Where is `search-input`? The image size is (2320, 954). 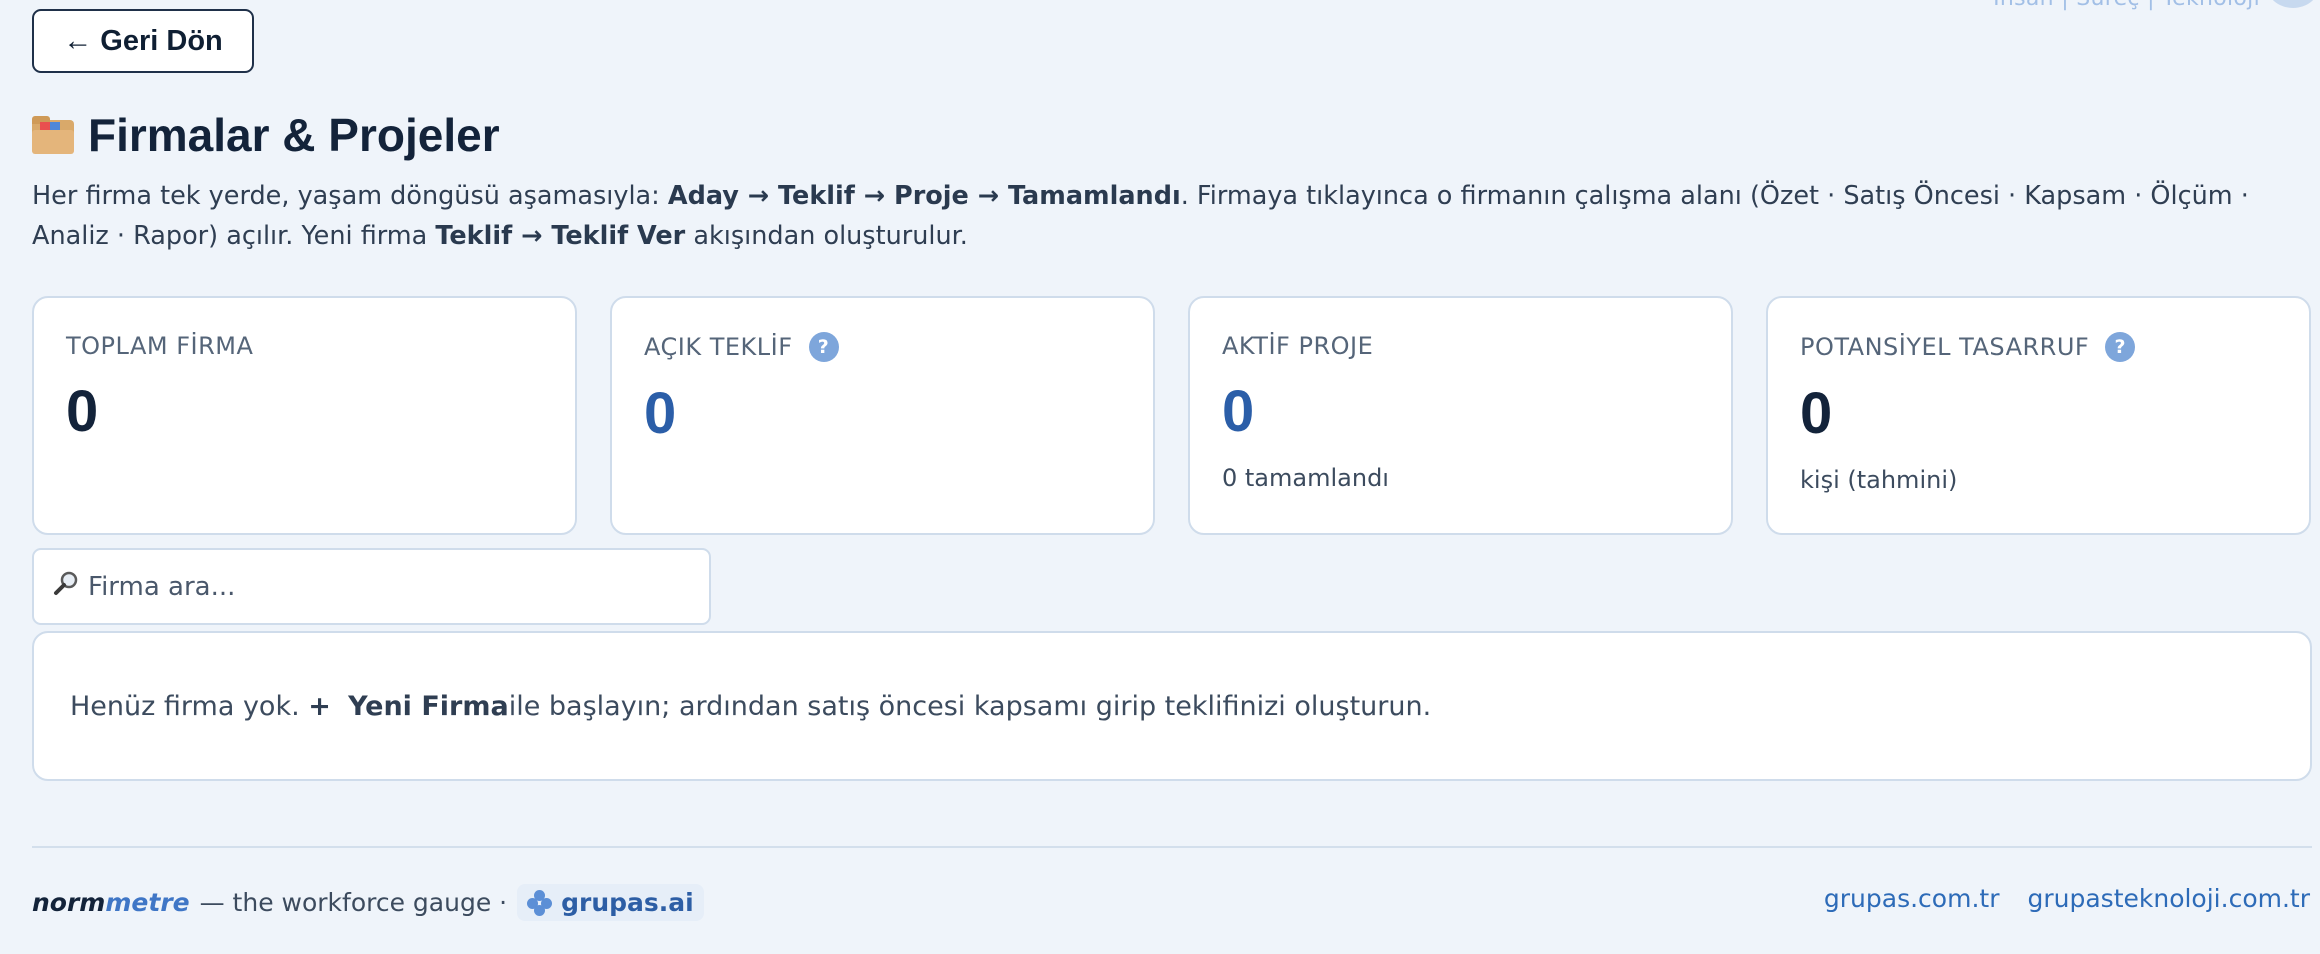
search-input is located at coordinates (388, 586).